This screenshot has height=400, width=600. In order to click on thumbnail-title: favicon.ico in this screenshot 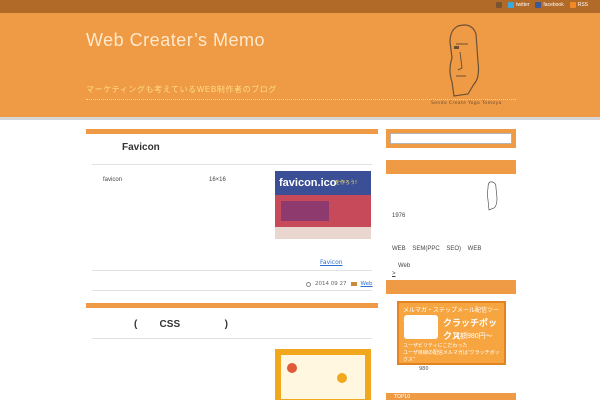, I will do `click(308, 183)`.